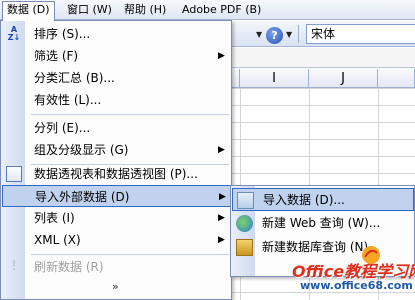 Image resolution: width=415 pixels, height=300 pixels. I want to click on menu-data: 数据 (D), so click(28, 11).